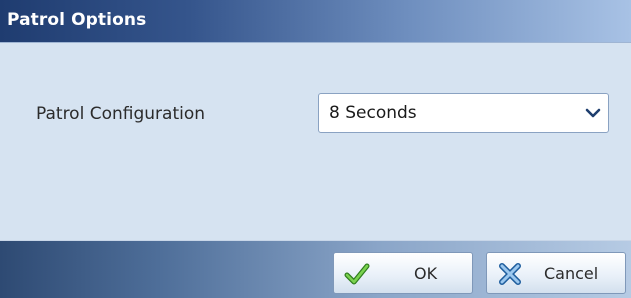 The width and height of the screenshot is (631, 298). Describe the element at coordinates (571, 273) in the screenshot. I see `cancel-button-label: Cancel` at that location.